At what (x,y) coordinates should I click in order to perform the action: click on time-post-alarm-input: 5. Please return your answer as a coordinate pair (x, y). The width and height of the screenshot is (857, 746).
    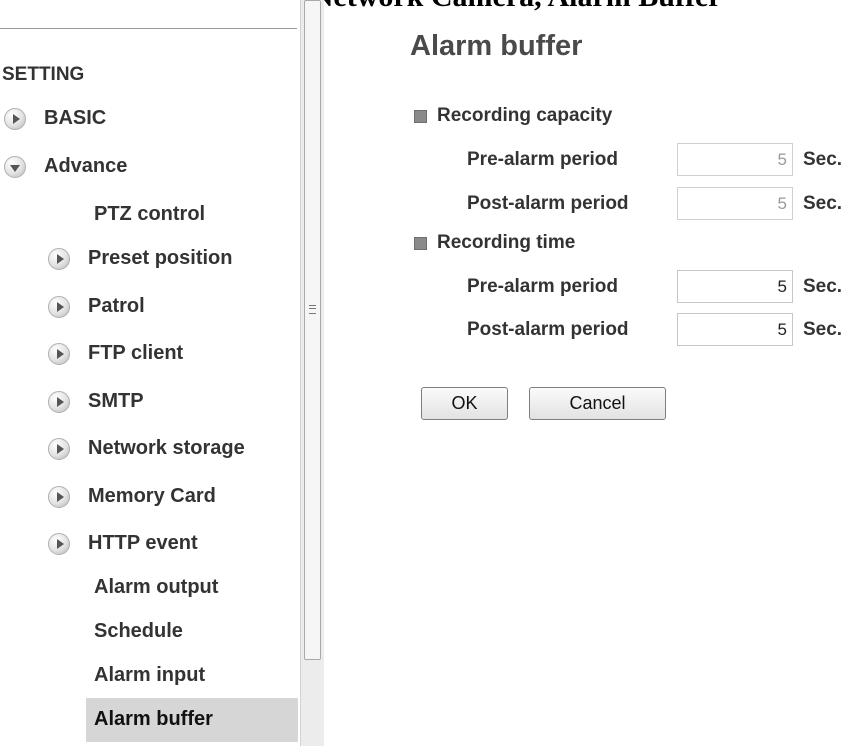
    Looking at the image, I should click on (735, 329).